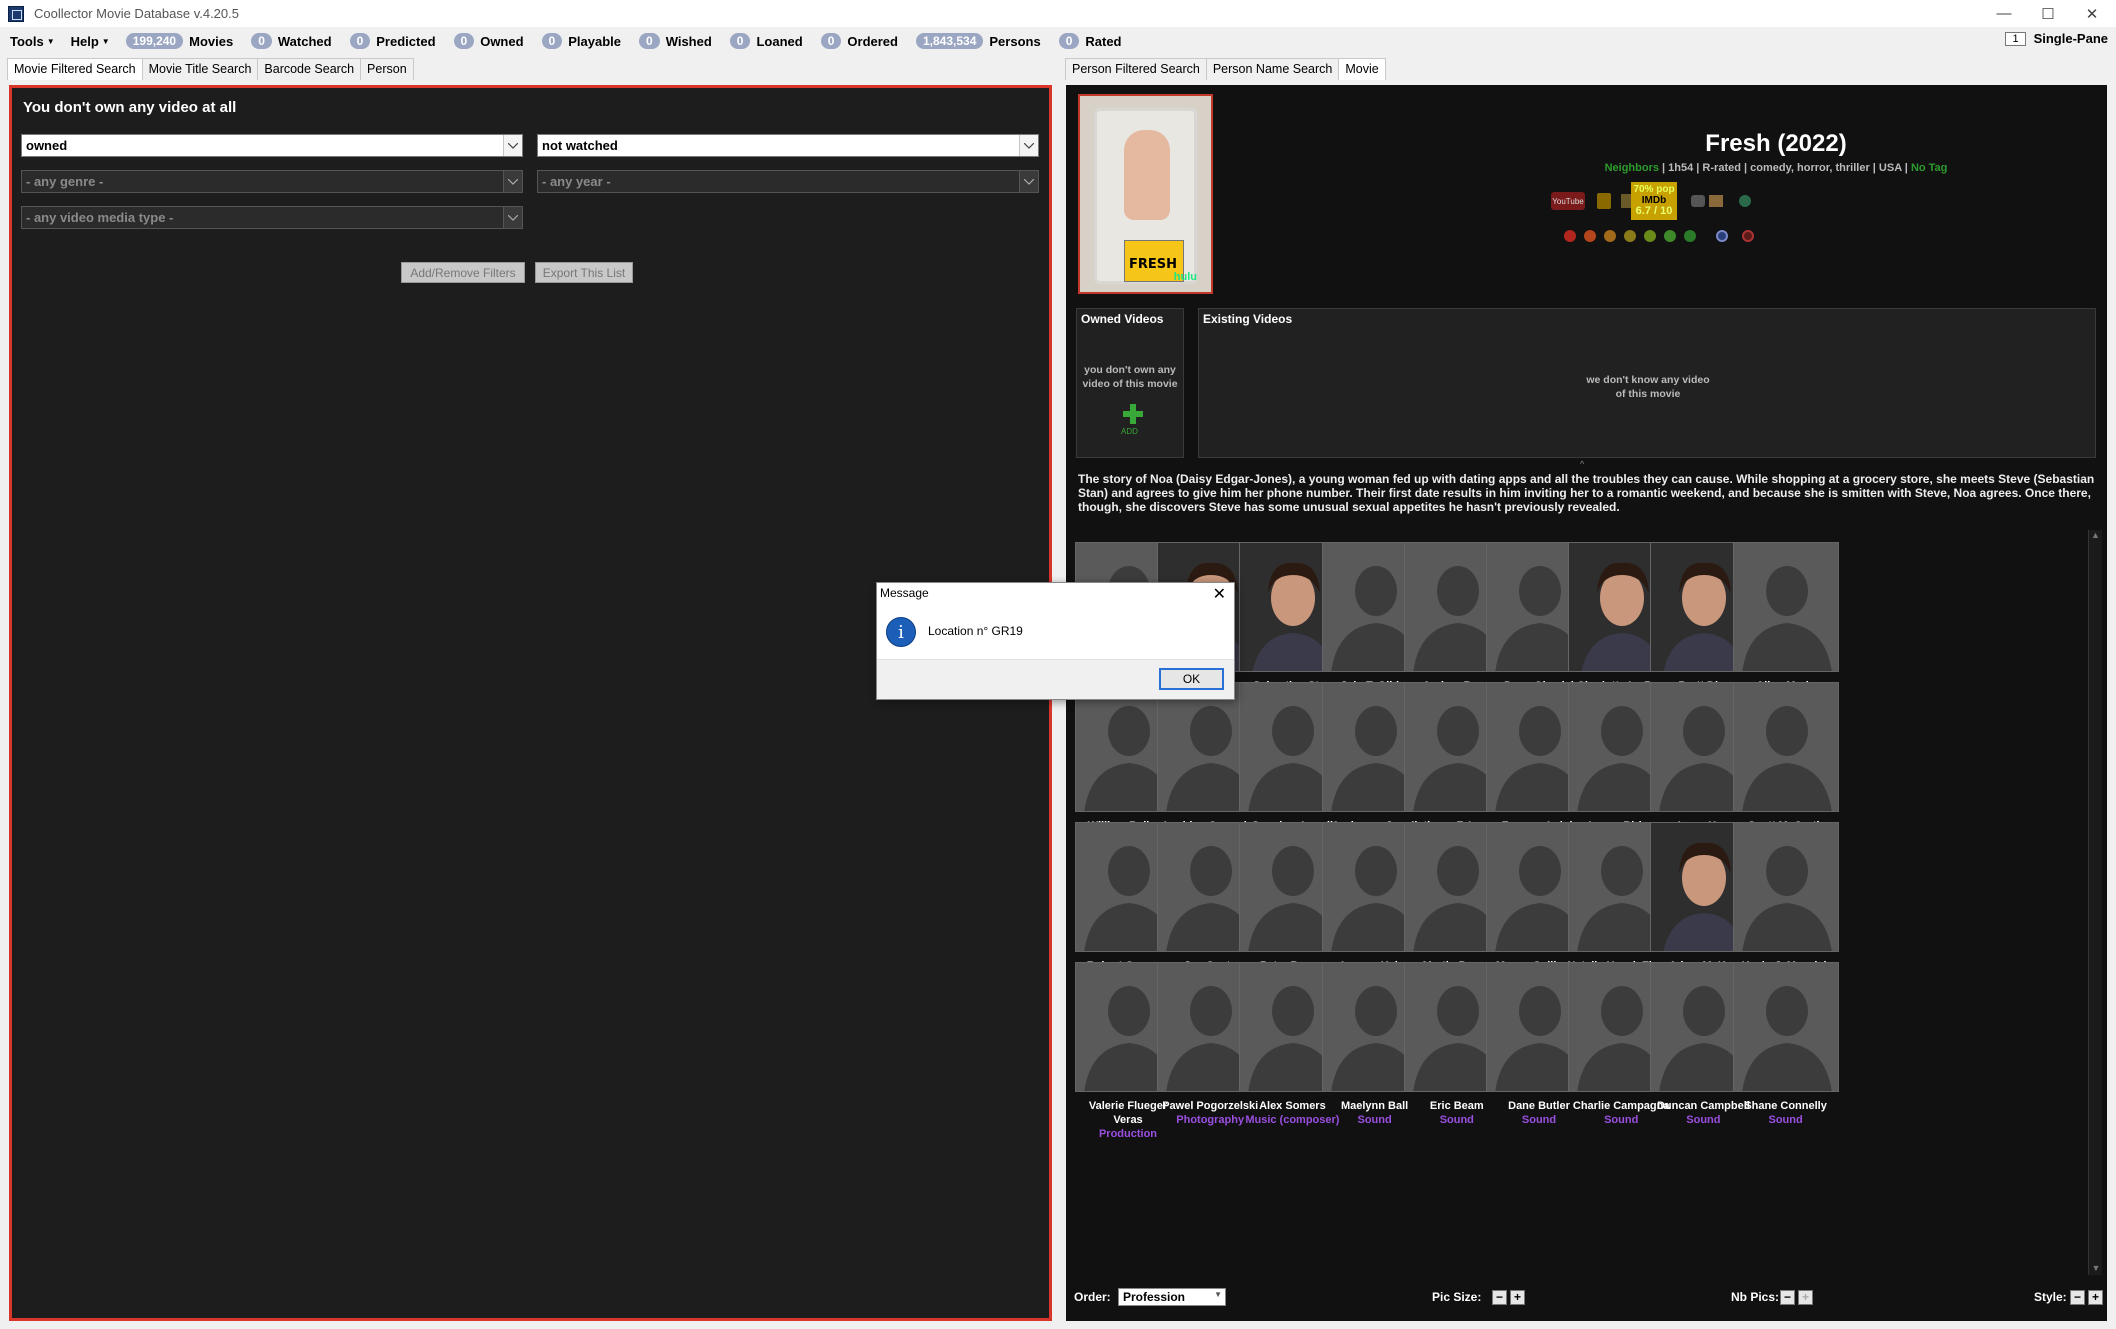 The image size is (2116, 1329). Describe the element at coordinates (1654, 211) in the screenshot. I see `imdb-score: 6.7 / 10` at that location.